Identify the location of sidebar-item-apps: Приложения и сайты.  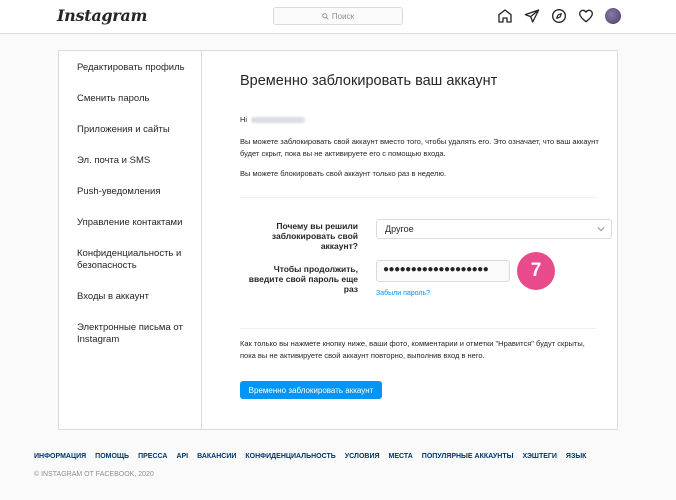
(137, 130).